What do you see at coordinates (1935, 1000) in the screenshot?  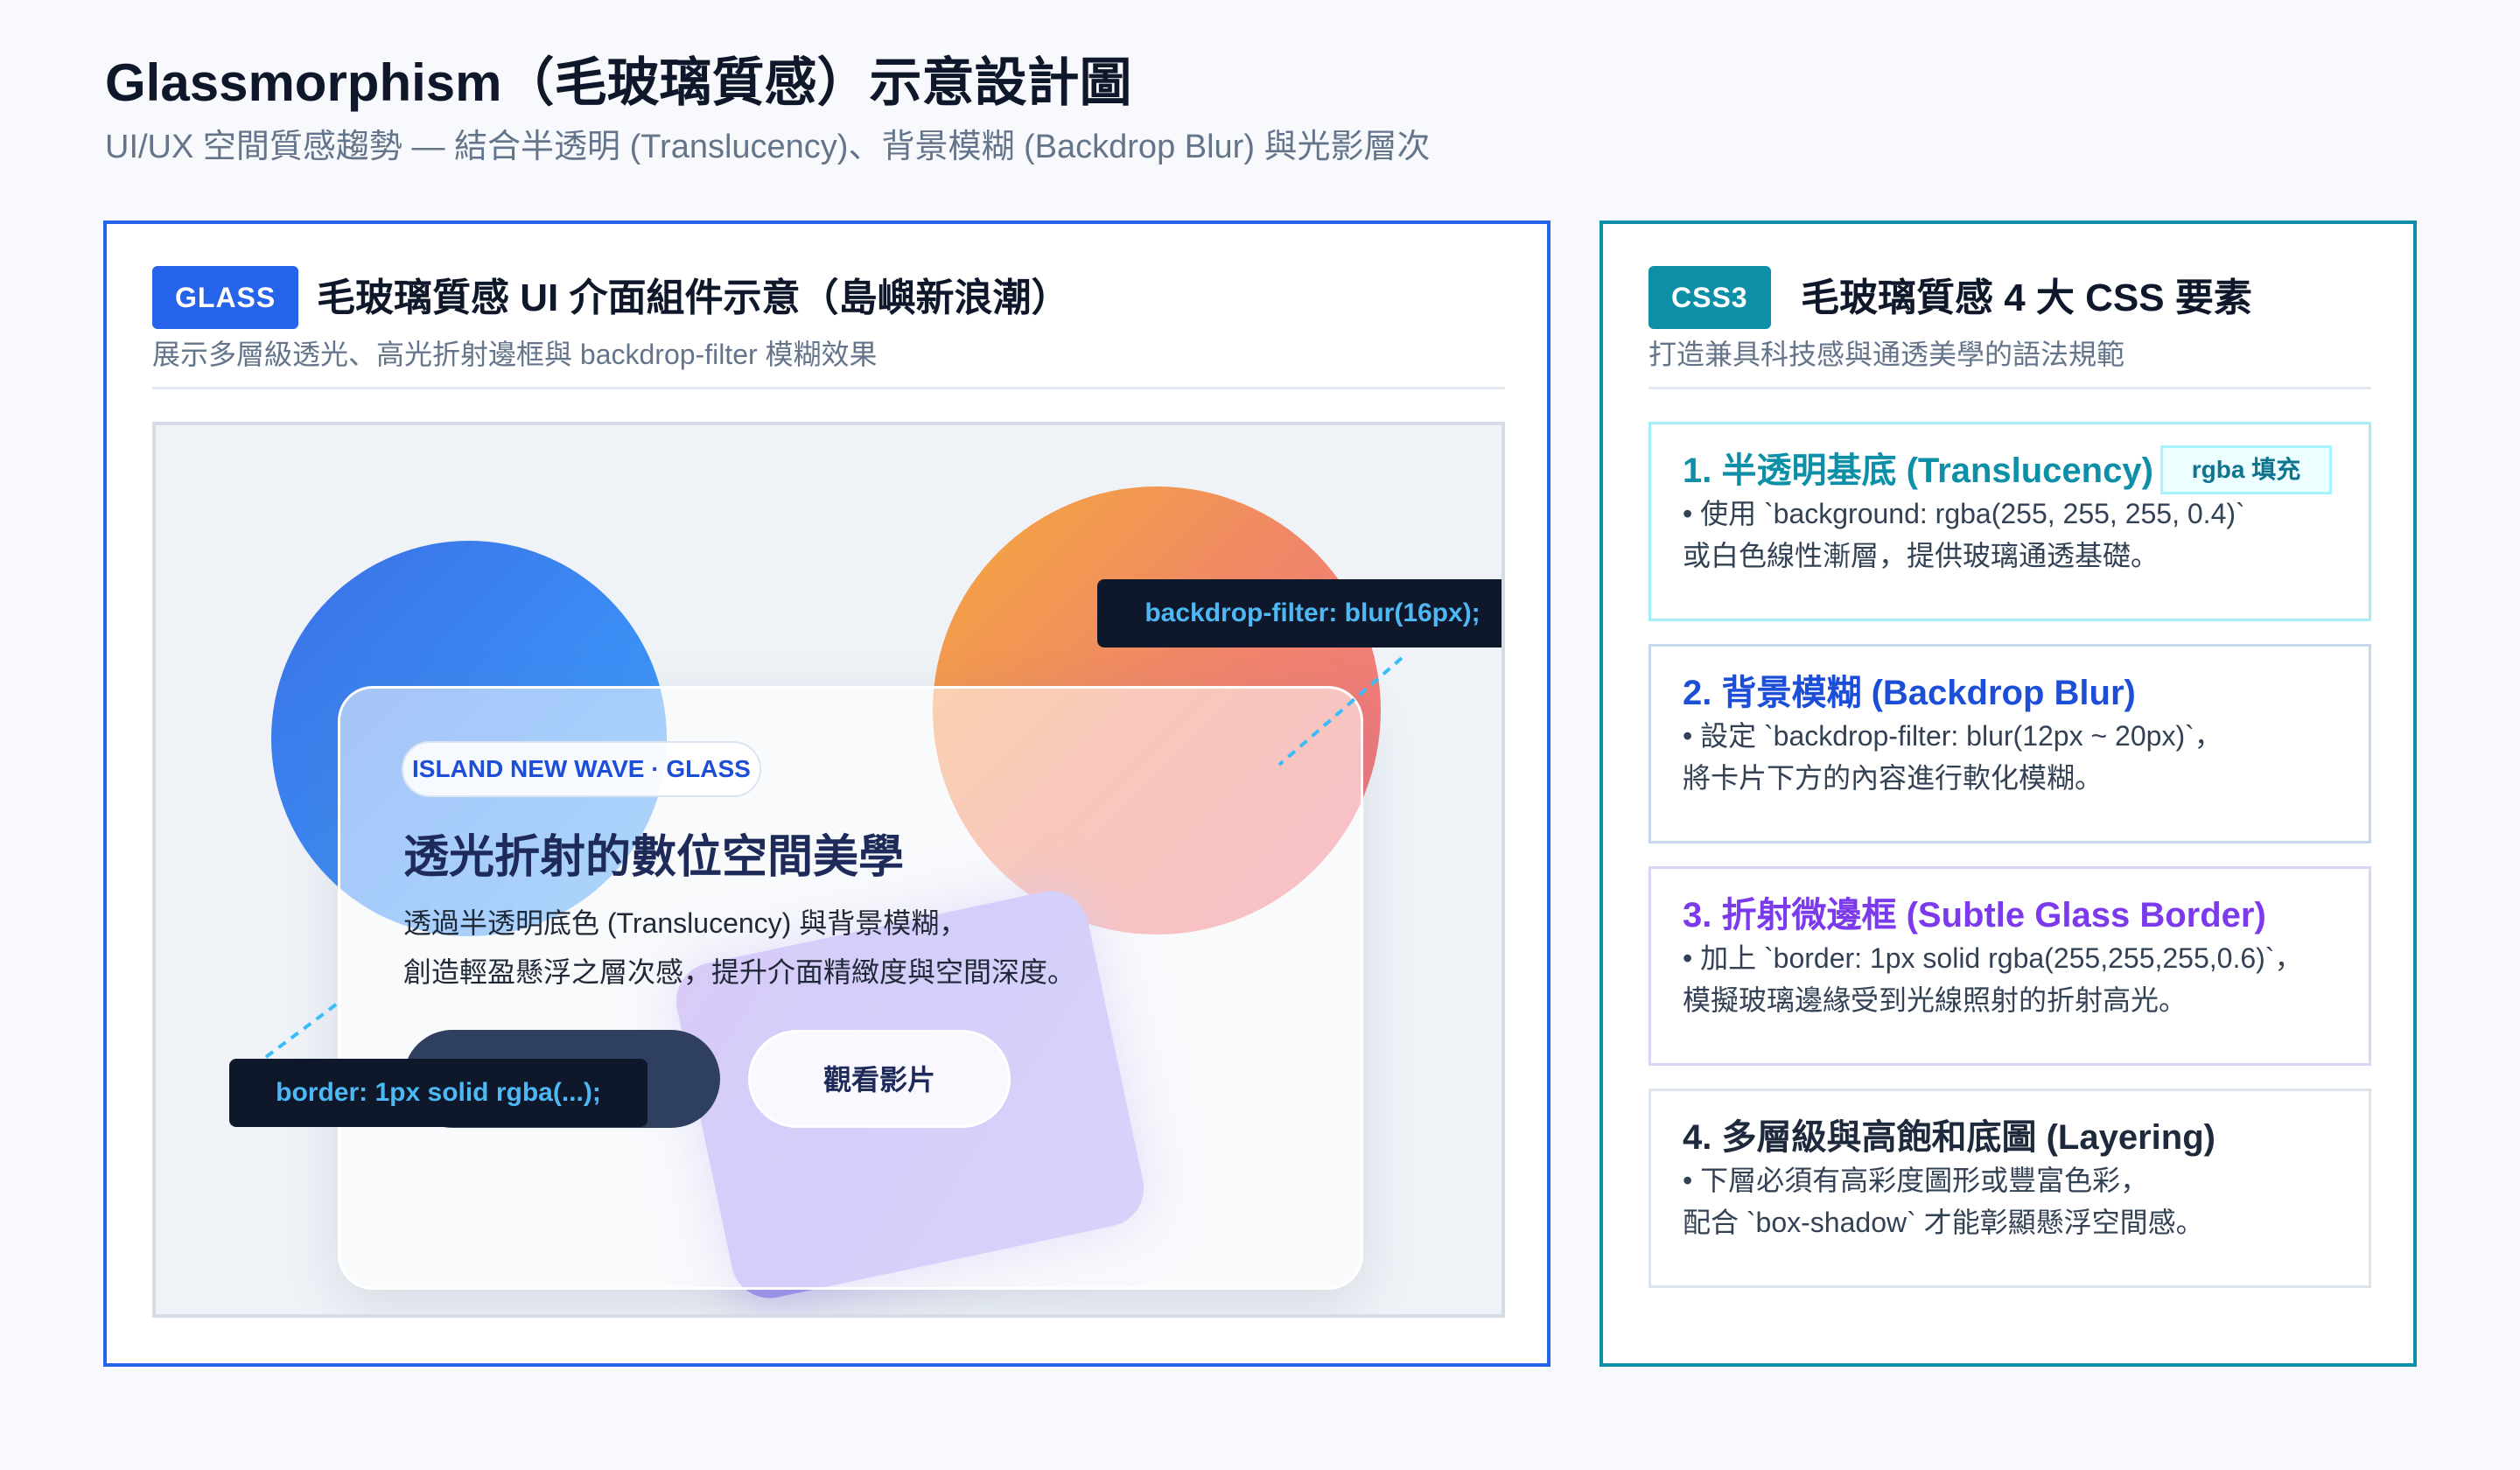 I see `css-element-line: 模擬玻璃邊緣受到光線照射的折射高光。` at bounding box center [1935, 1000].